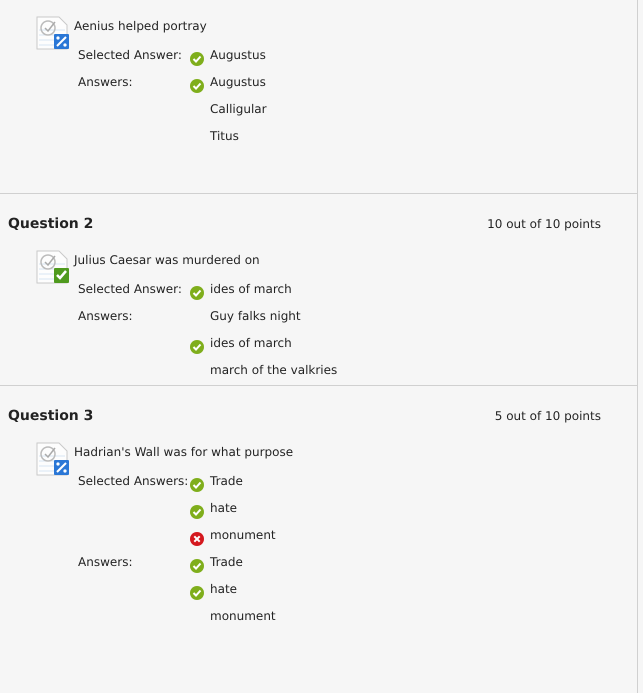 This screenshot has height=693, width=643. I want to click on points-text: 5 out of 10 points, so click(547, 416).